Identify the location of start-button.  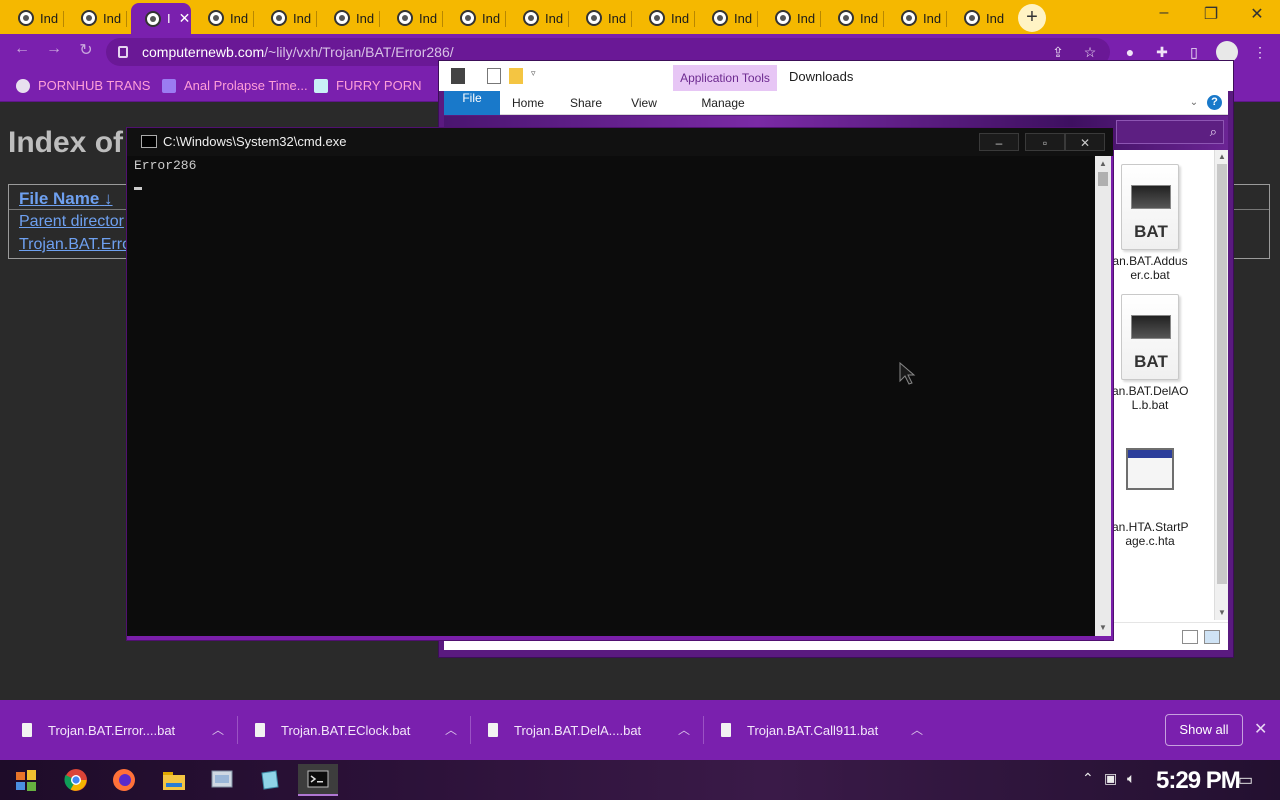
(26, 780).